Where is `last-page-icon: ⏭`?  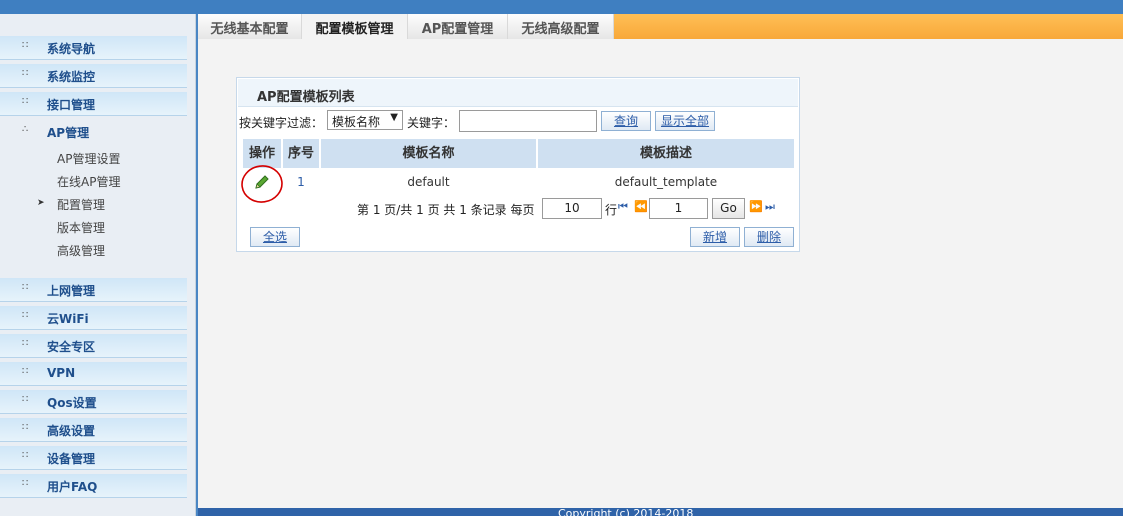
last-page-icon: ⏭ is located at coordinates (770, 207).